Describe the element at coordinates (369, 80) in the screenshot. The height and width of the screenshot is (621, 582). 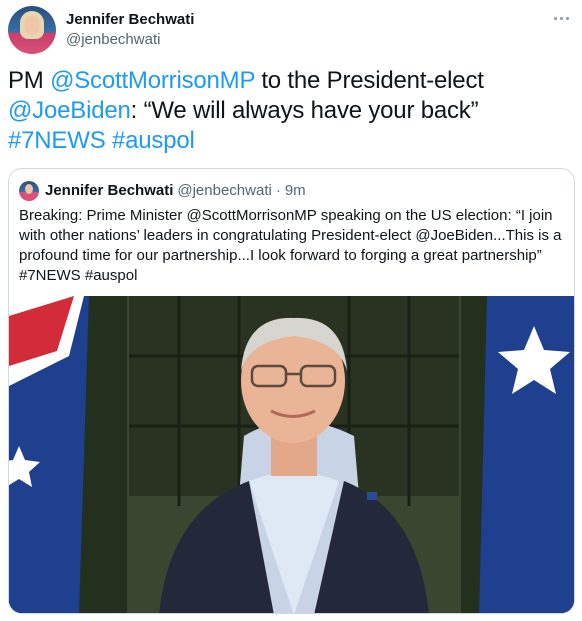
I see `tweet-text-middle: to the President-elect` at that location.